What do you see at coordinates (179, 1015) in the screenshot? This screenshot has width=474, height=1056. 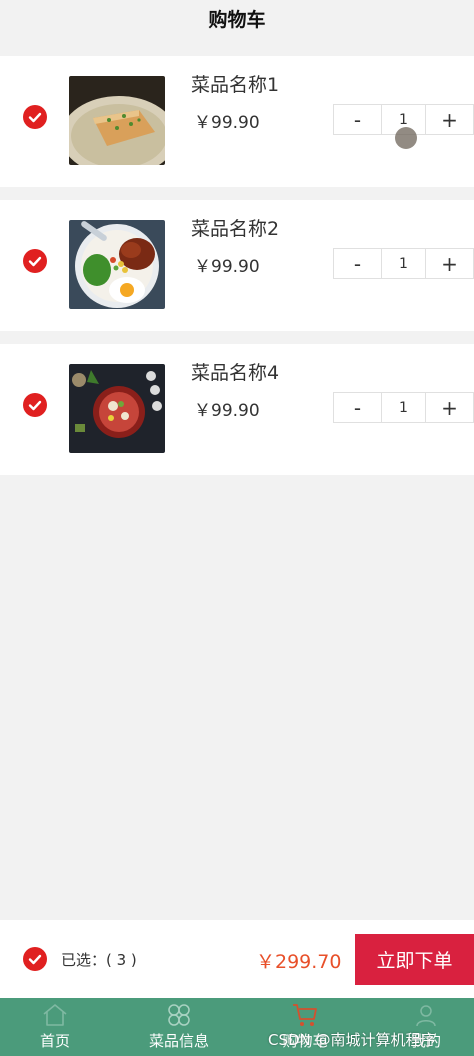 I see `grid-icon` at bounding box center [179, 1015].